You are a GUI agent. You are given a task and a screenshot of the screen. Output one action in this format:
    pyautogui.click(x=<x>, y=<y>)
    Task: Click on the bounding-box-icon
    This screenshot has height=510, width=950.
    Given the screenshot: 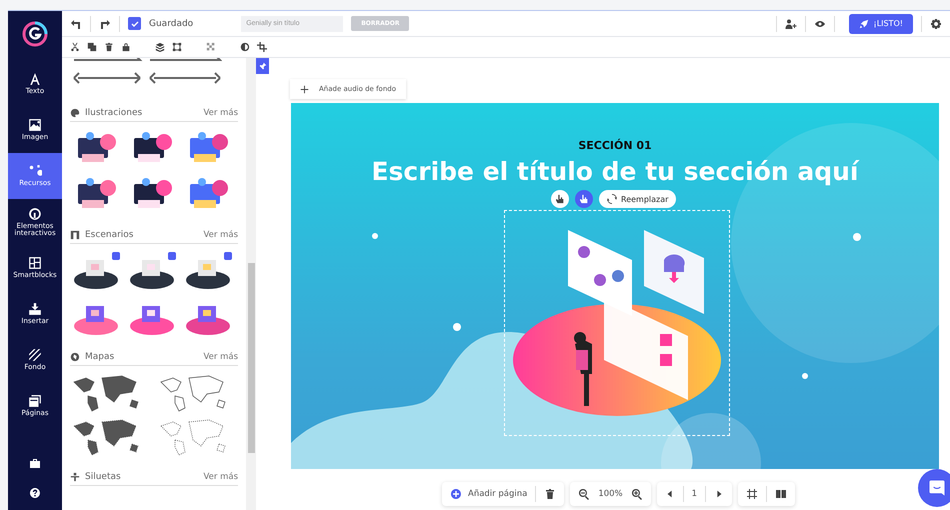 What is the action you would take?
    pyautogui.click(x=177, y=47)
    